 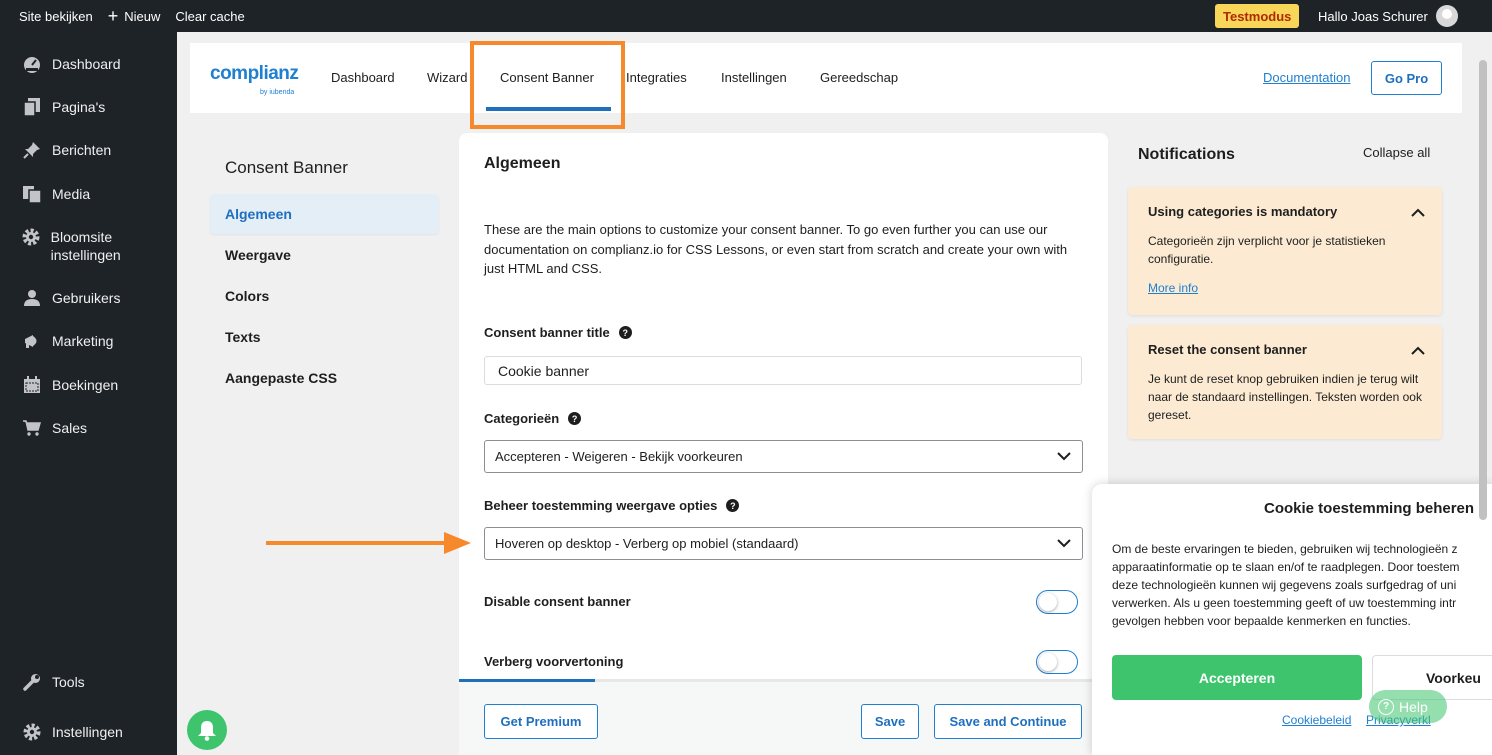 What do you see at coordinates (1257, 16) in the screenshot?
I see `test-mode-badge: Testmodus` at bounding box center [1257, 16].